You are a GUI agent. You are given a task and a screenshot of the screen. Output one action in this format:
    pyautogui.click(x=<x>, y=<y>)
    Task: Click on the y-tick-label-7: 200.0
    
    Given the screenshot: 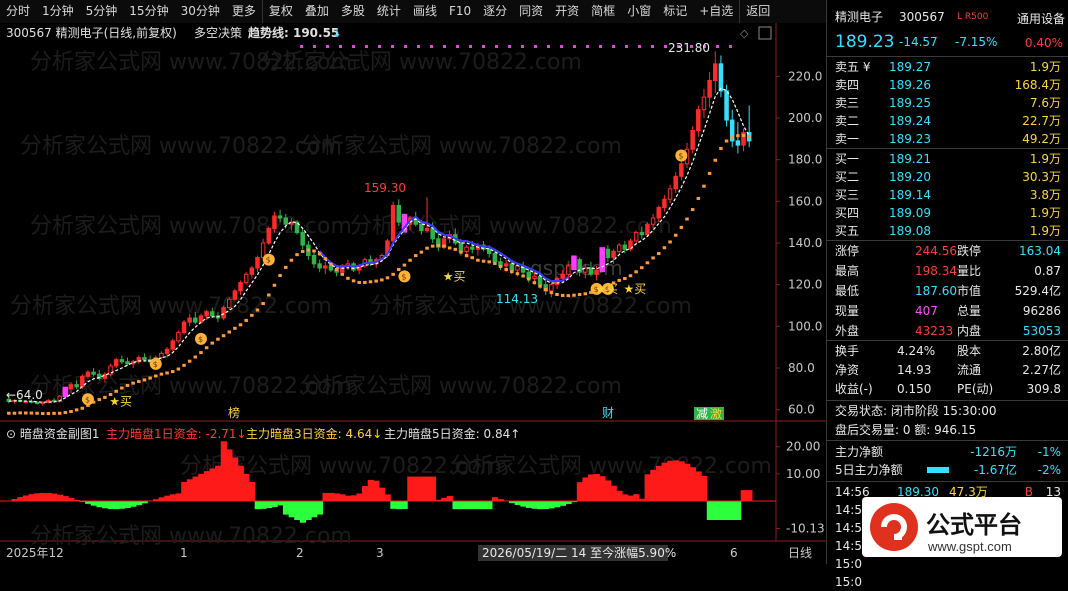 What is the action you would take?
    pyautogui.click(x=805, y=118)
    